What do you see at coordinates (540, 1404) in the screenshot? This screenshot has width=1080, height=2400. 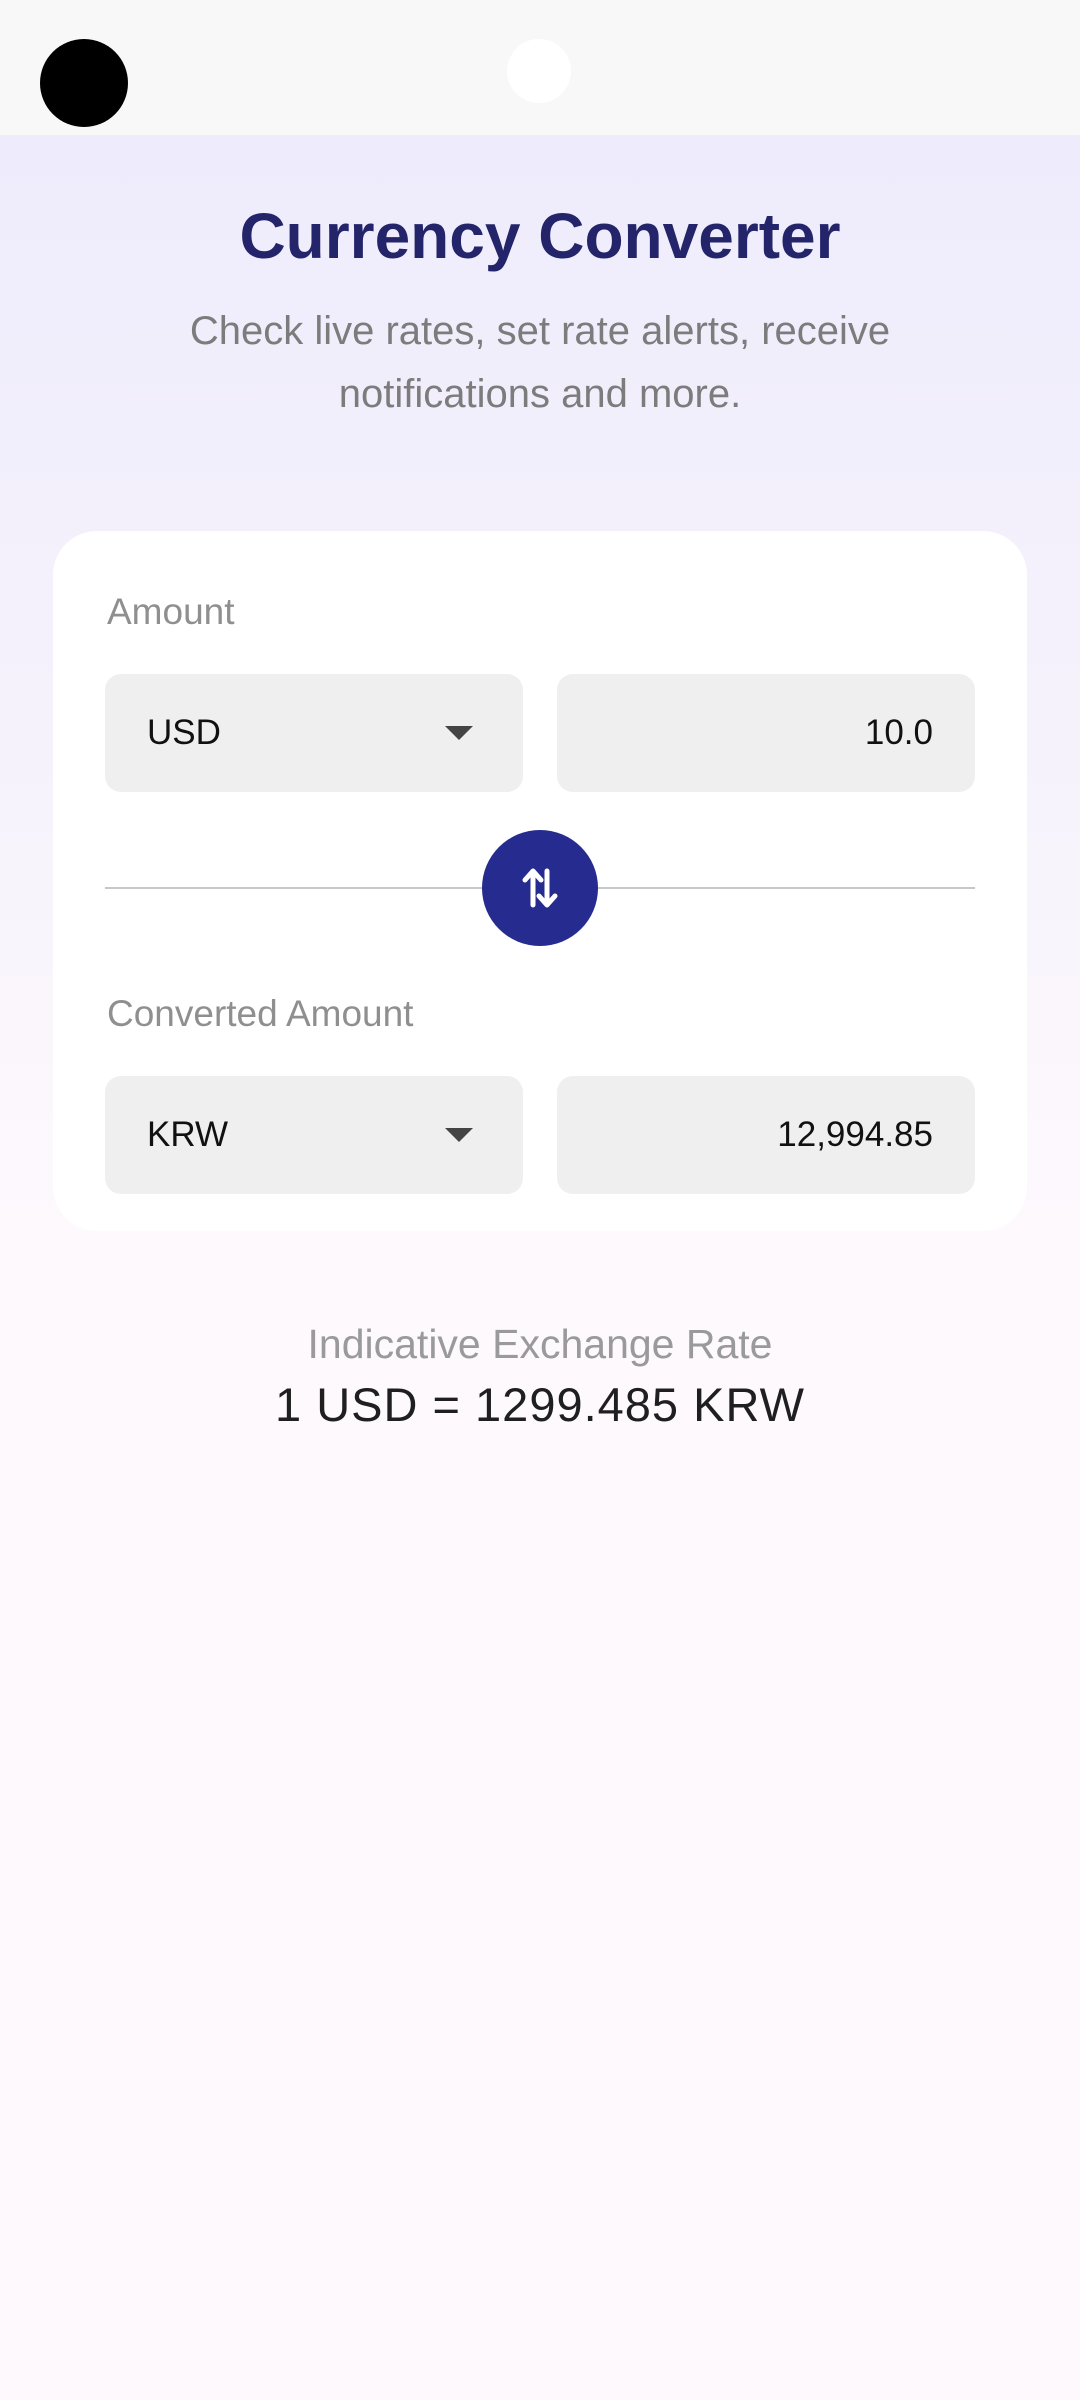 I see `exchange-rate-value: 1 USD = 1299.485 KRW` at bounding box center [540, 1404].